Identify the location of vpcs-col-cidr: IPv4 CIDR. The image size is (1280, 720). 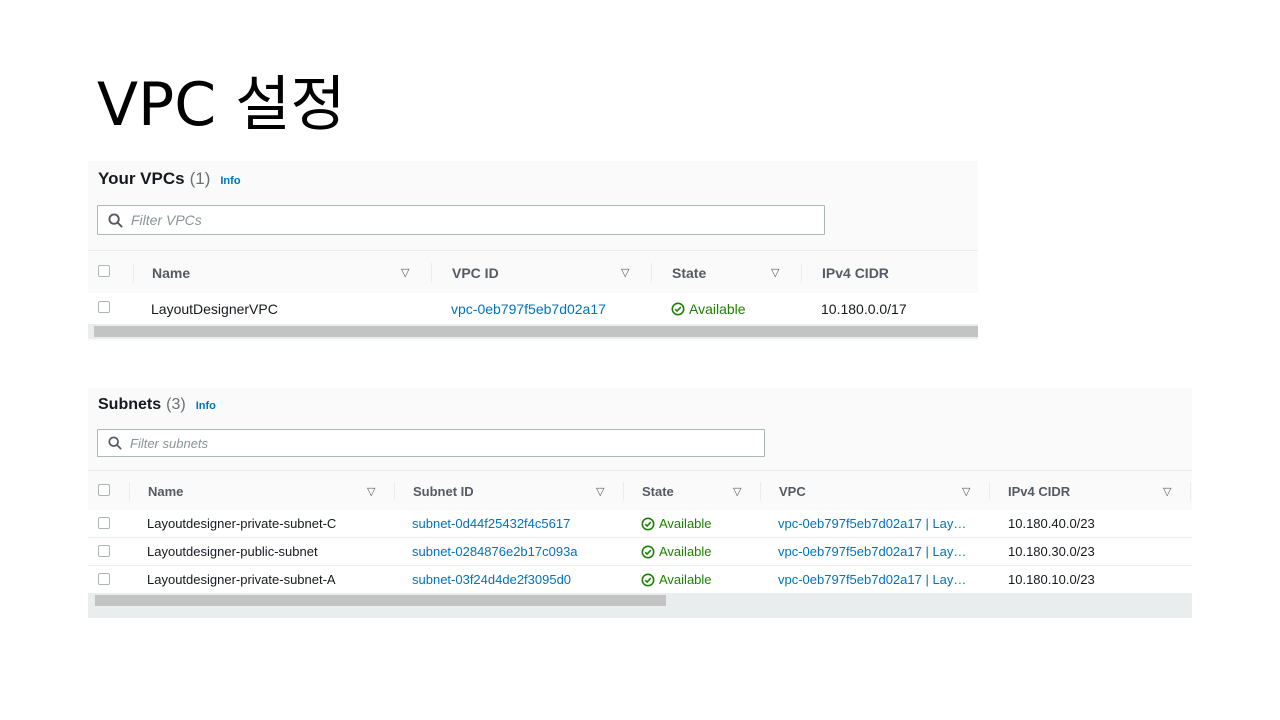
(855, 272).